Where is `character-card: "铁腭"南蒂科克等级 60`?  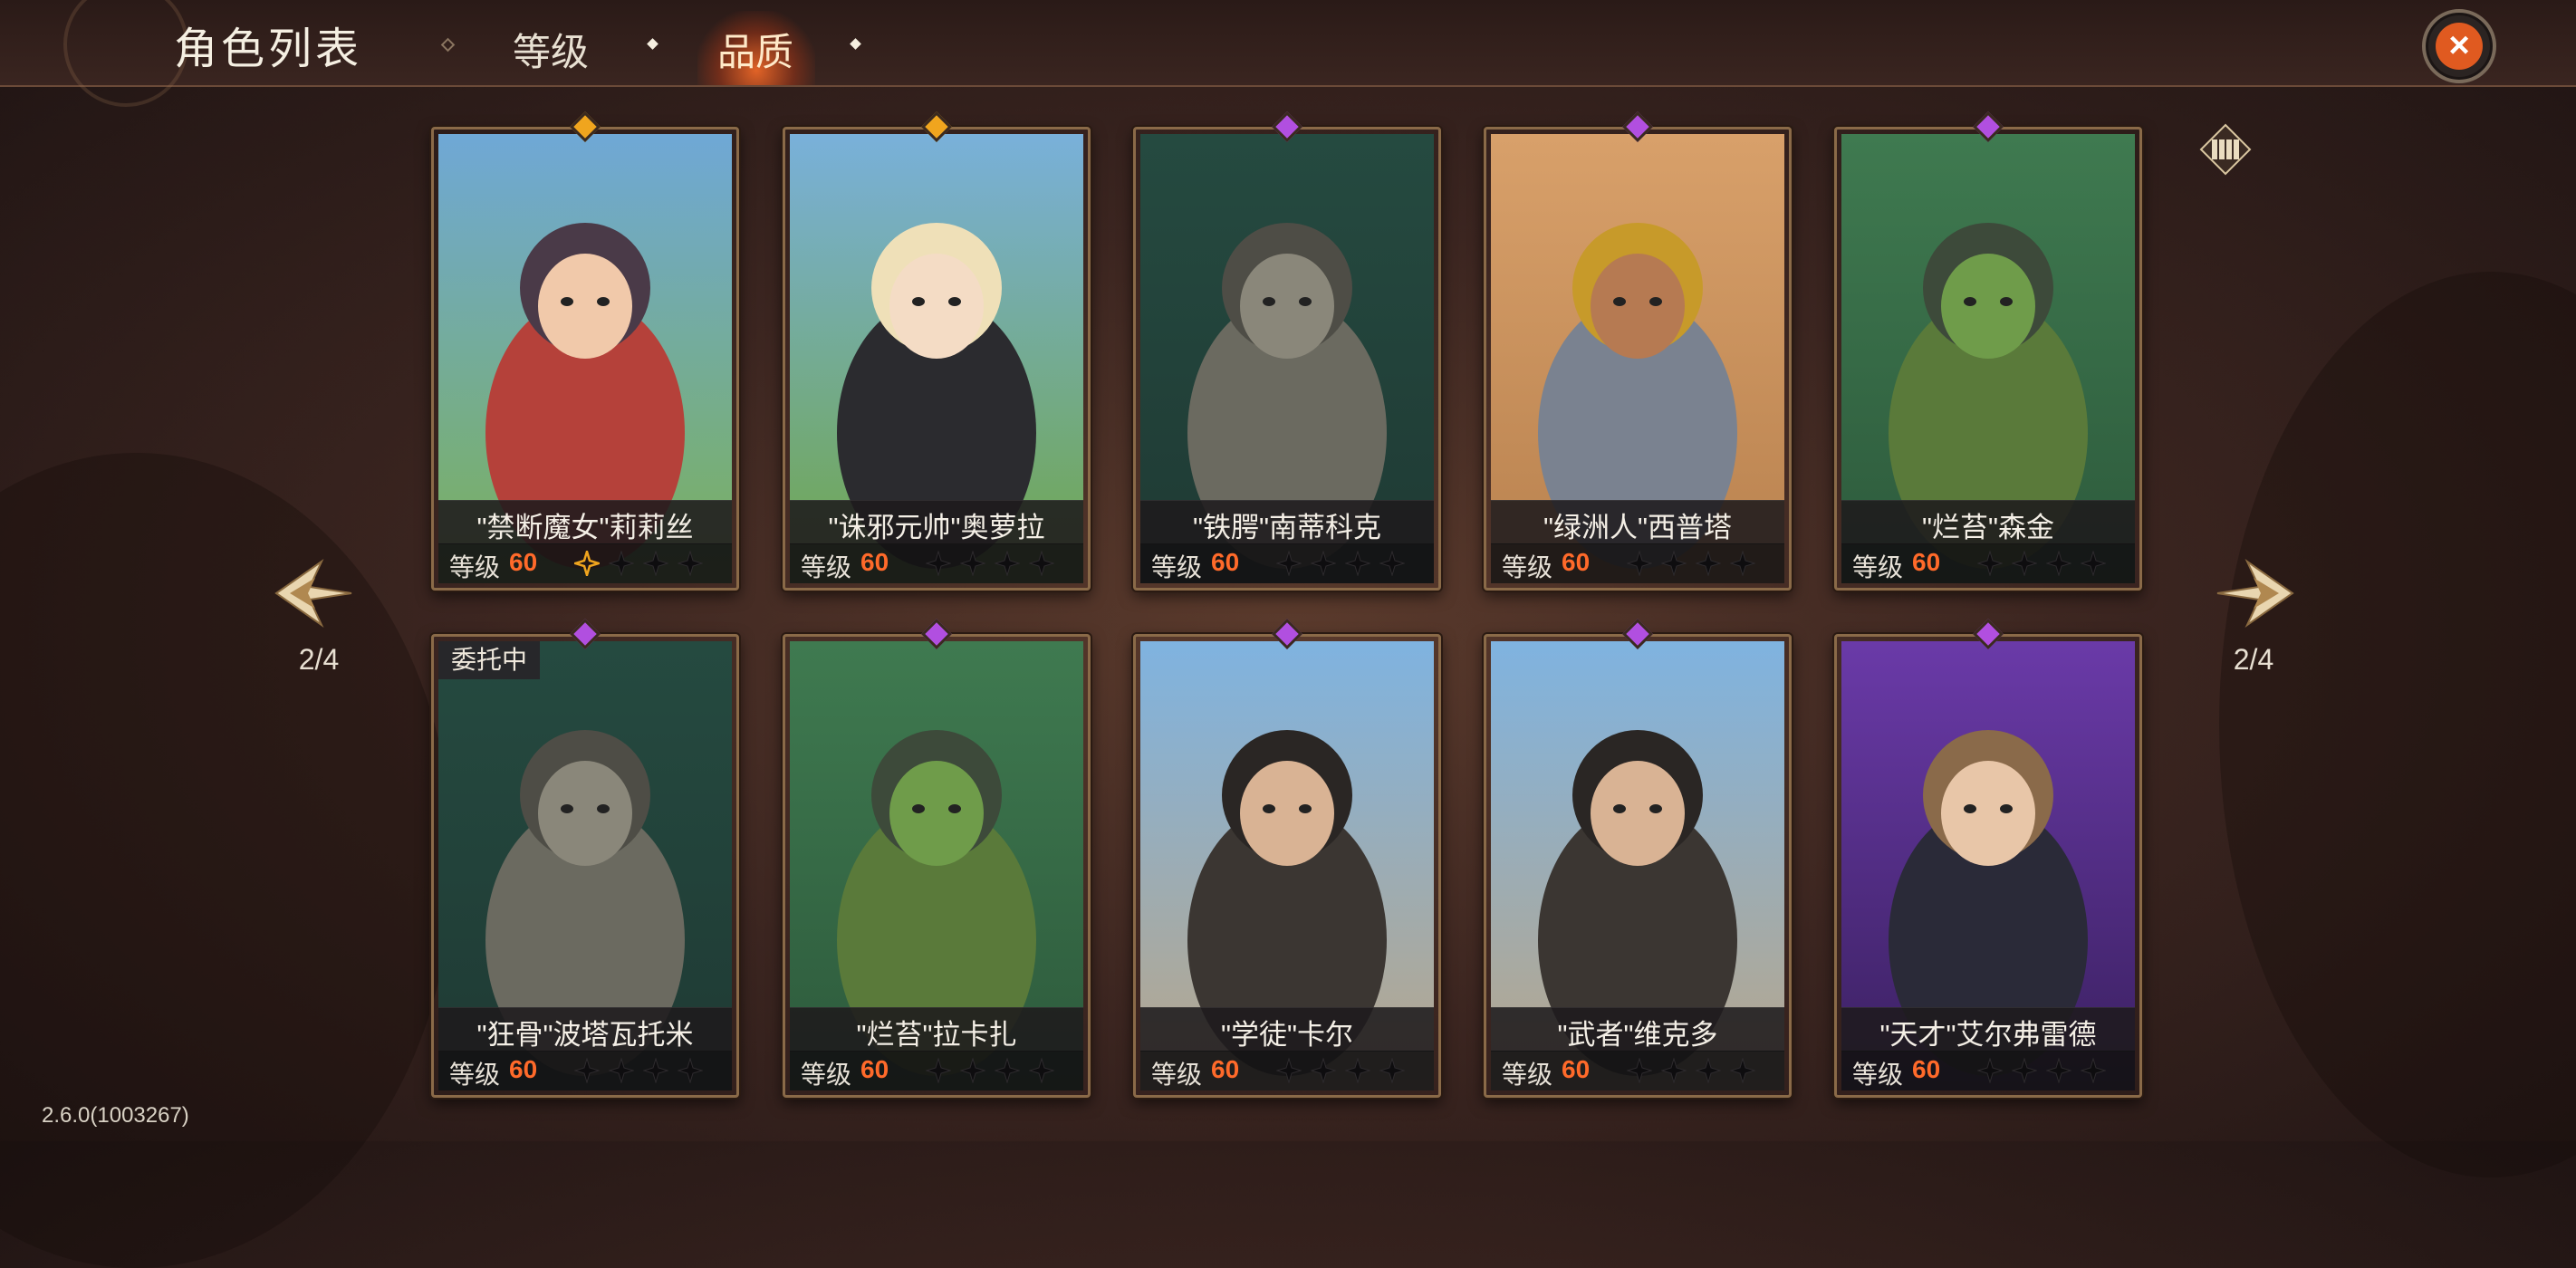
character-card: "铁腭"南蒂科克等级 60 is located at coordinates (1287, 351).